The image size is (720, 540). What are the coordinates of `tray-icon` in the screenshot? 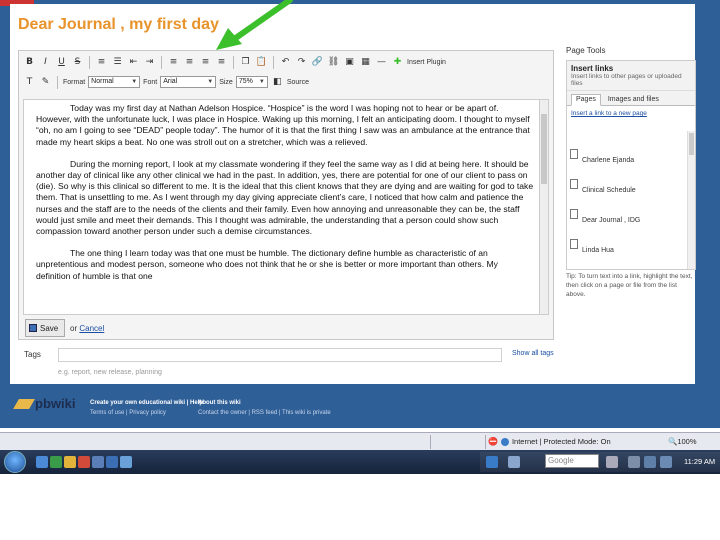 It's located at (634, 462).